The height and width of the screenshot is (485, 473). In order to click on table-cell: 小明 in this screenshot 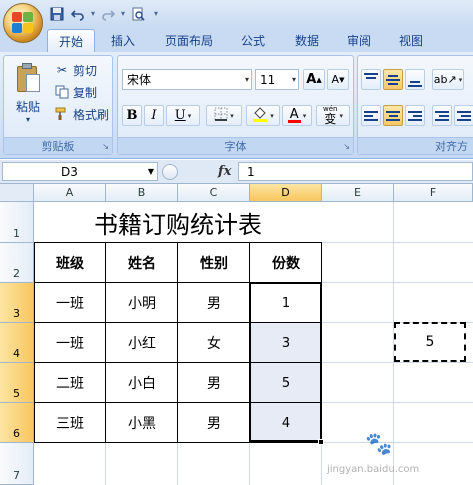, I will do `click(142, 303)`.